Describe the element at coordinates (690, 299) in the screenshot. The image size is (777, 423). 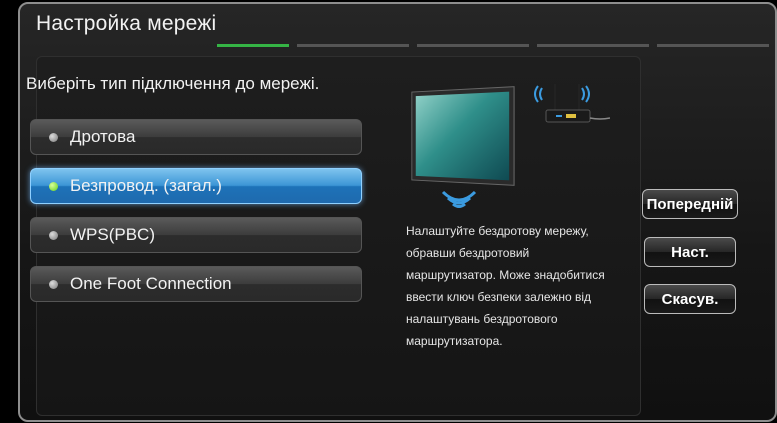
I see `cancel-button: Скасув.` at that location.